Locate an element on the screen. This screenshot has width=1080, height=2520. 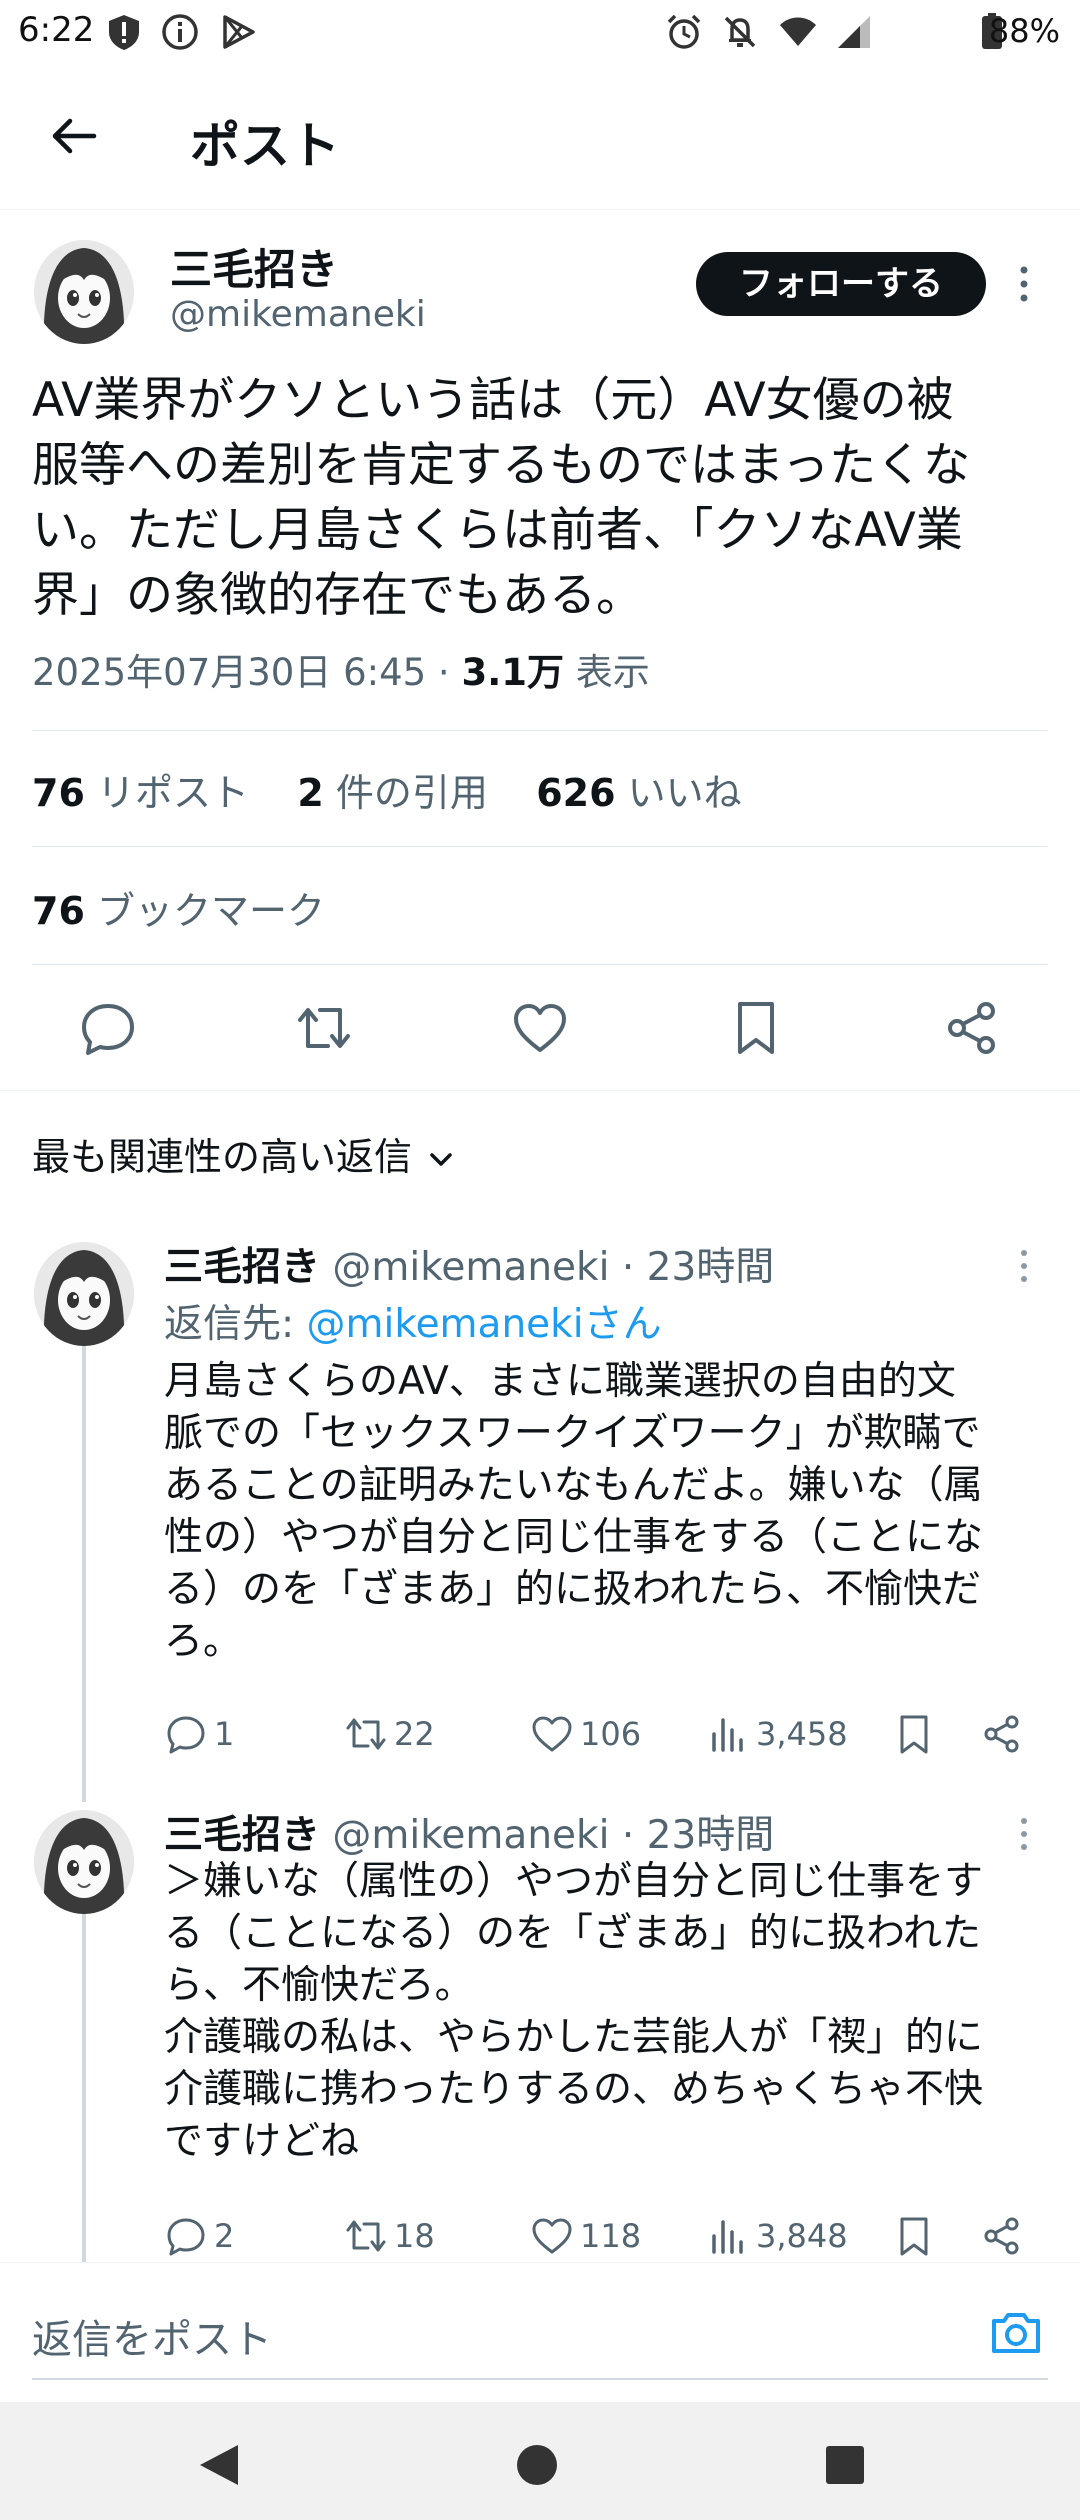
reply-count: 1 is located at coordinates (224, 1734).